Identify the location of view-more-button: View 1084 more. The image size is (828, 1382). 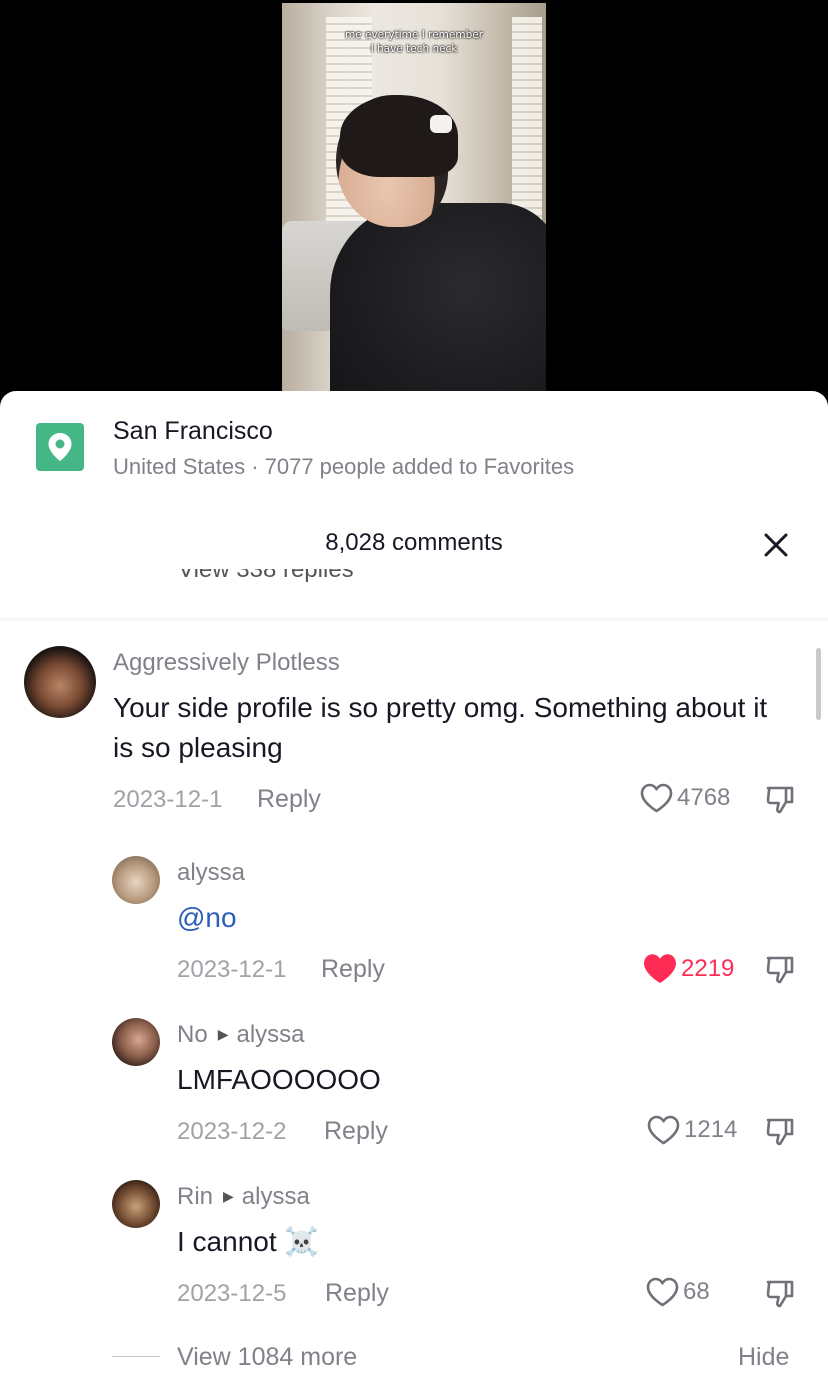
(267, 1357).